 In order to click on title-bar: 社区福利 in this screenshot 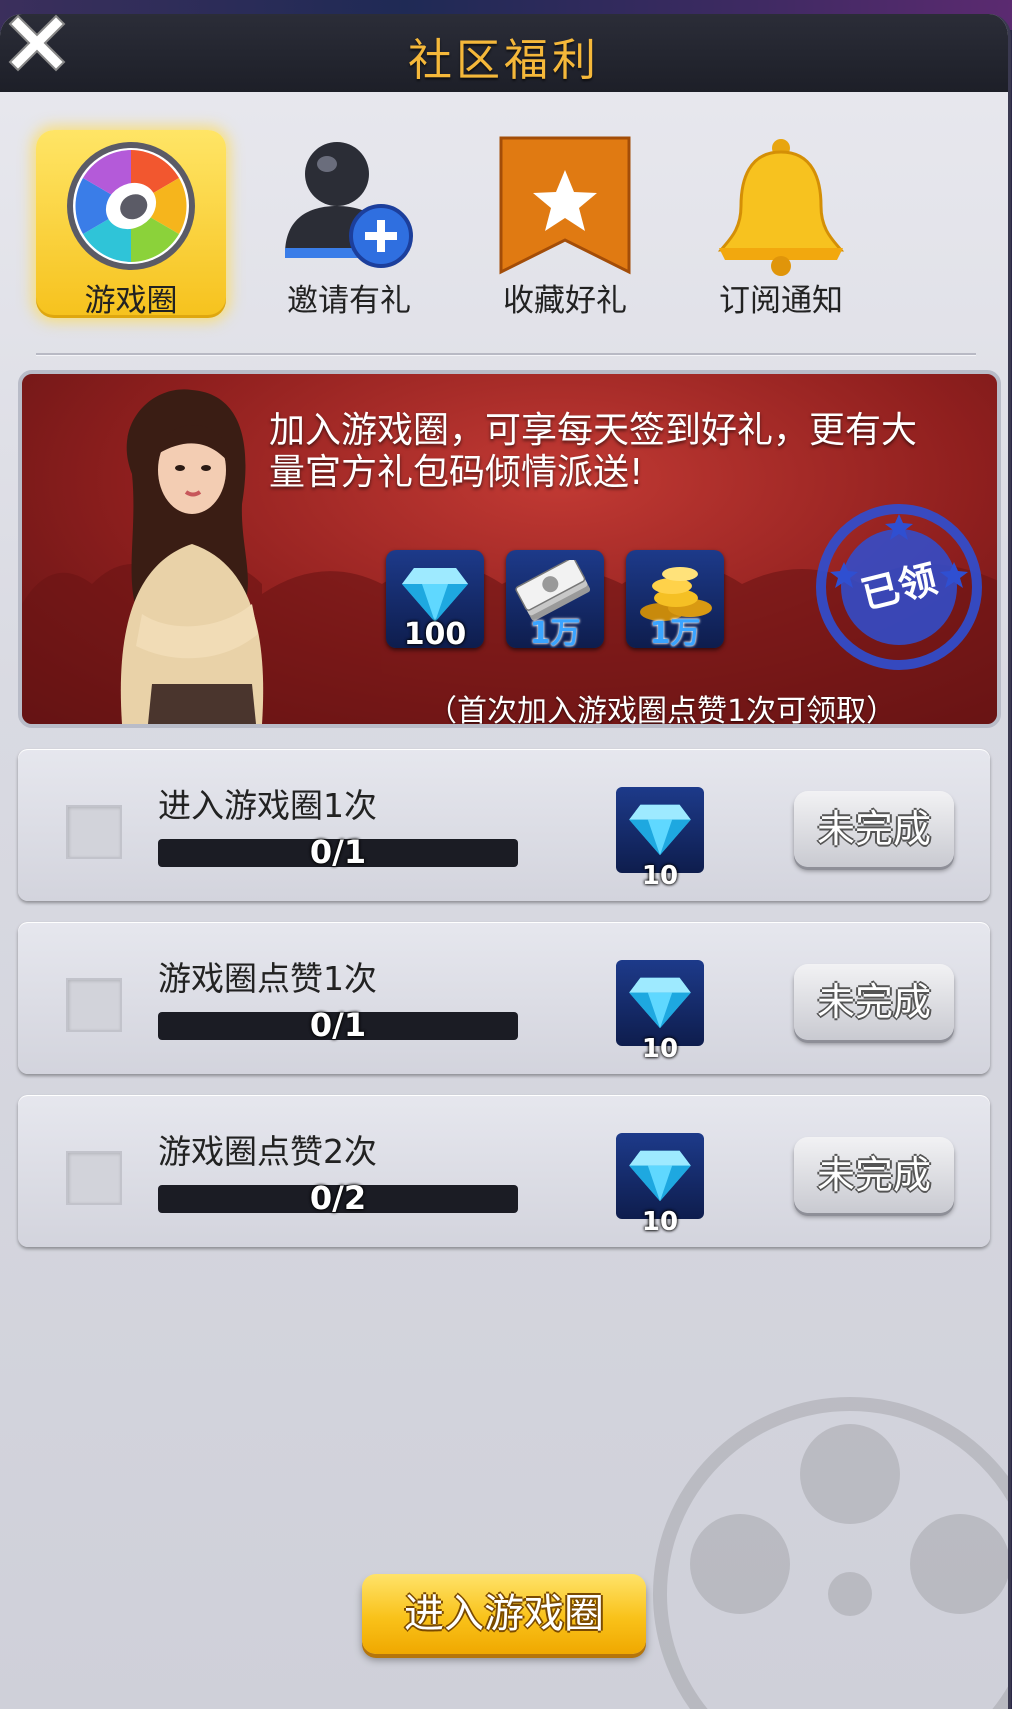, I will do `click(504, 53)`.